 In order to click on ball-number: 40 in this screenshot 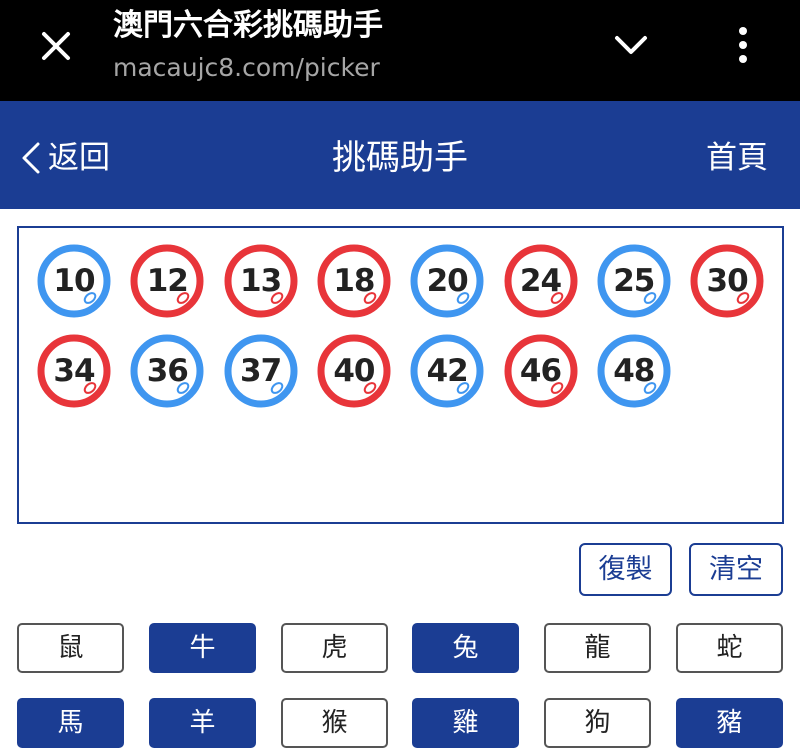, I will do `click(354, 371)`.